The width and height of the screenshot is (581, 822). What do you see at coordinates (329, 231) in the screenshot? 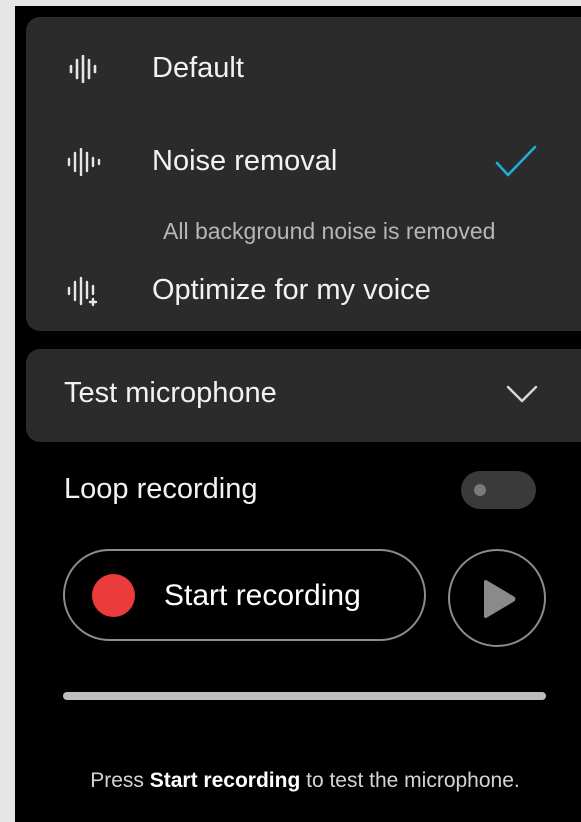
I see `noise-removal-description: All background noise is removed` at bounding box center [329, 231].